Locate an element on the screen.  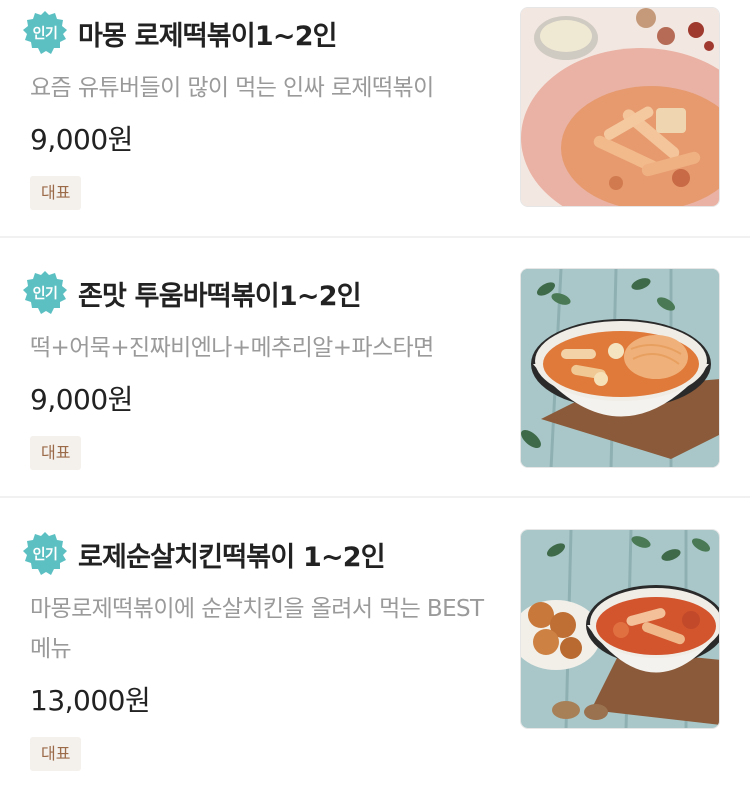
toowoomba-tteokbokki-image is located at coordinates (620, 368).